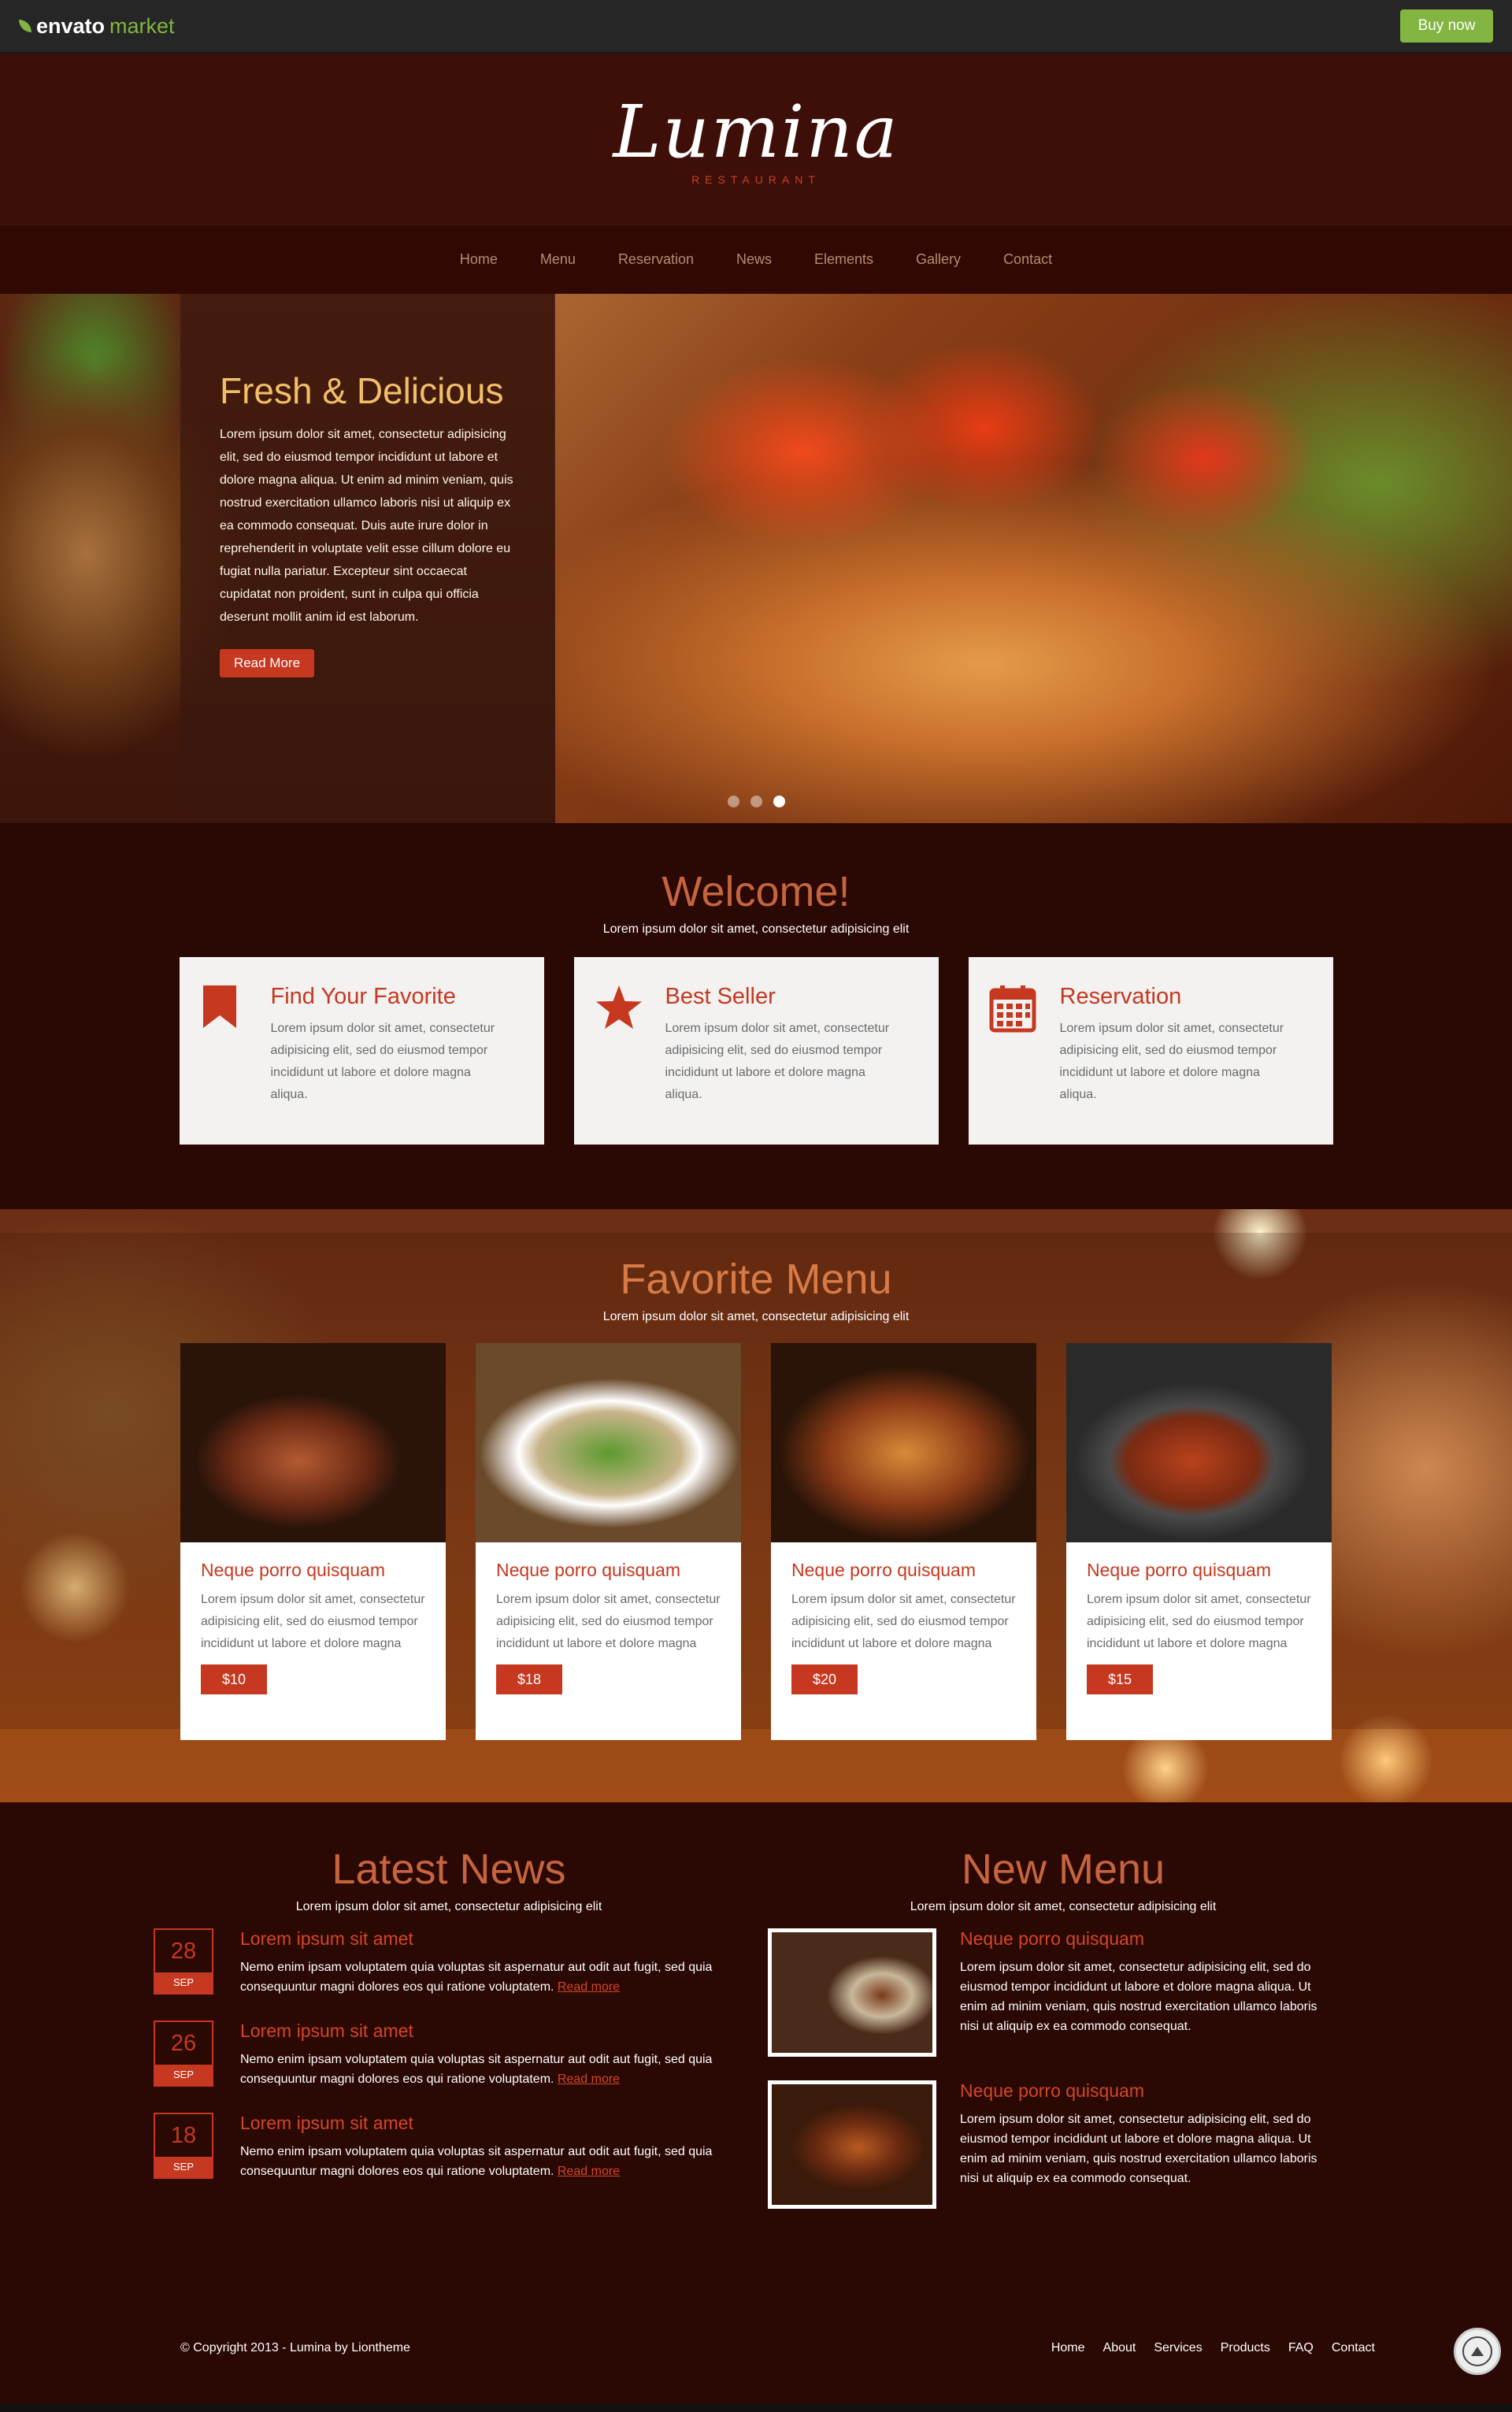 The height and width of the screenshot is (2412, 1512). I want to click on read-more-button: Read More, so click(267, 663).